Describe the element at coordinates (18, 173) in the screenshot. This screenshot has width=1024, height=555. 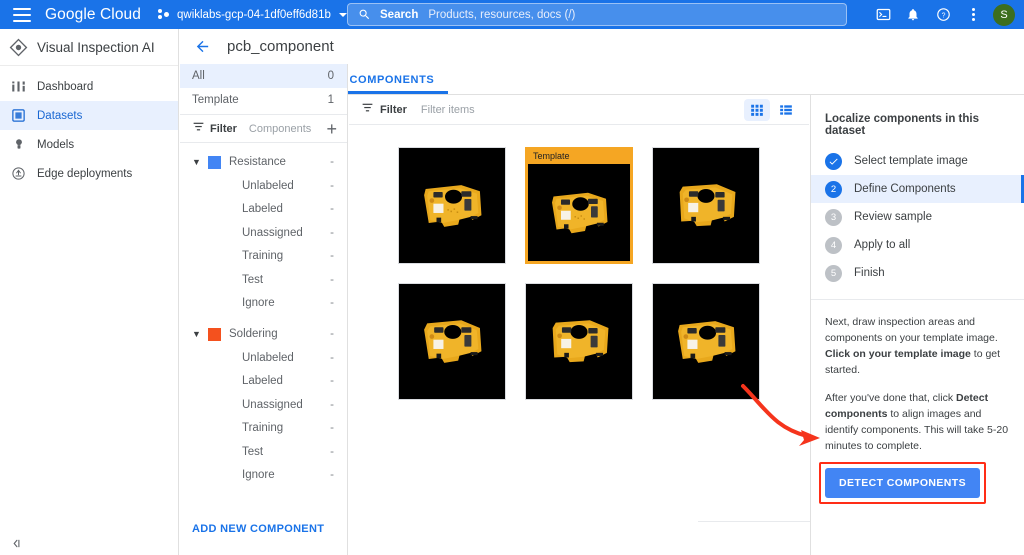
I see `edge-deployments-icon` at that location.